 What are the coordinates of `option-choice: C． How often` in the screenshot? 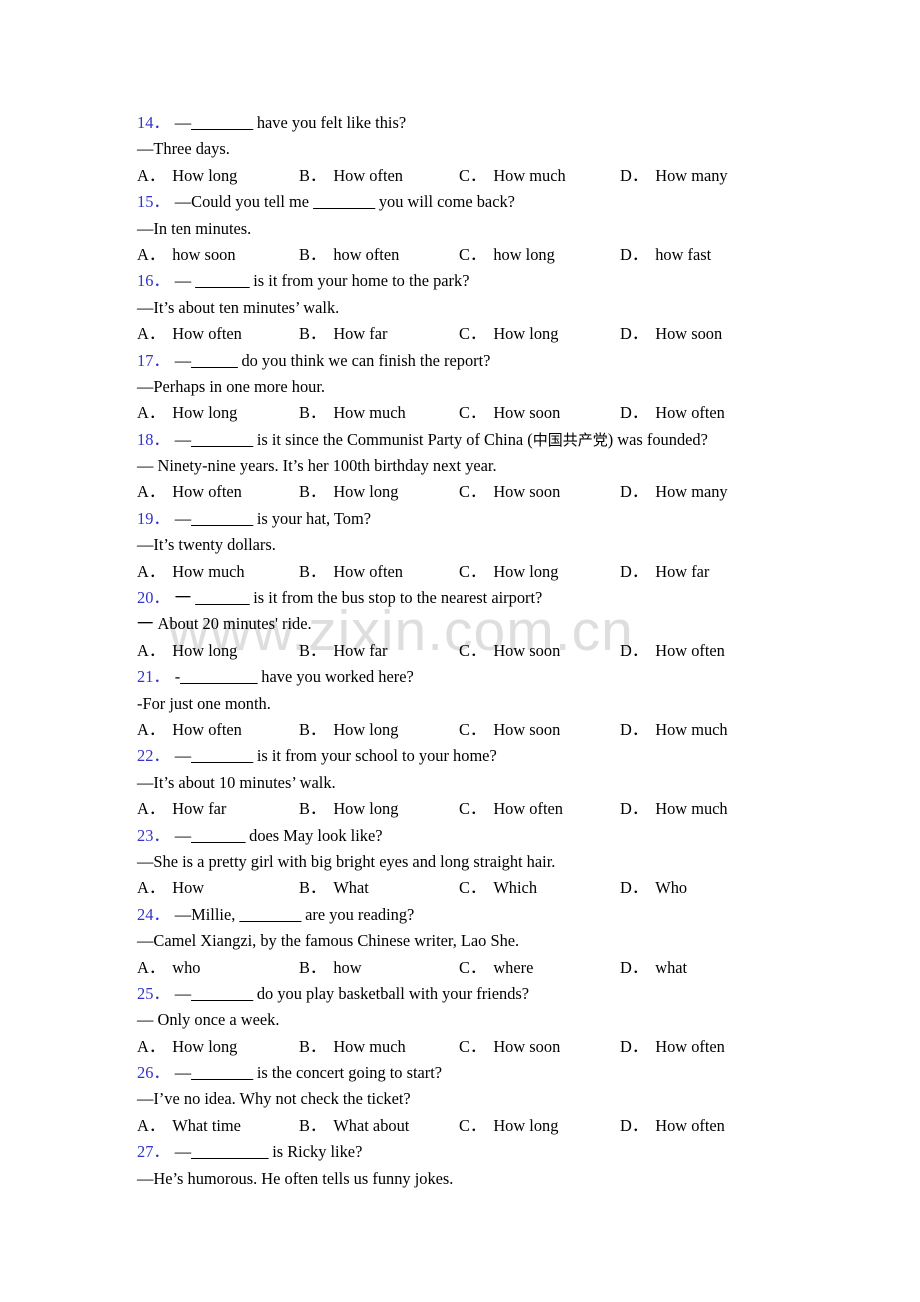 It's located at (511, 809).